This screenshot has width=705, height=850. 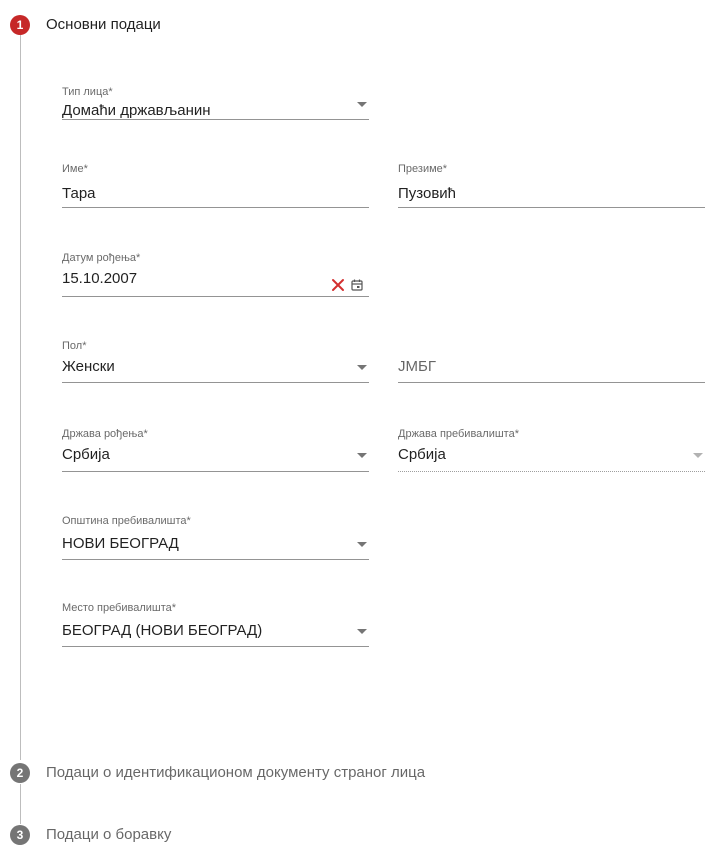 What do you see at coordinates (215, 274) in the screenshot?
I see `birth-date-field: Датум рођења* 15.10.2007` at bounding box center [215, 274].